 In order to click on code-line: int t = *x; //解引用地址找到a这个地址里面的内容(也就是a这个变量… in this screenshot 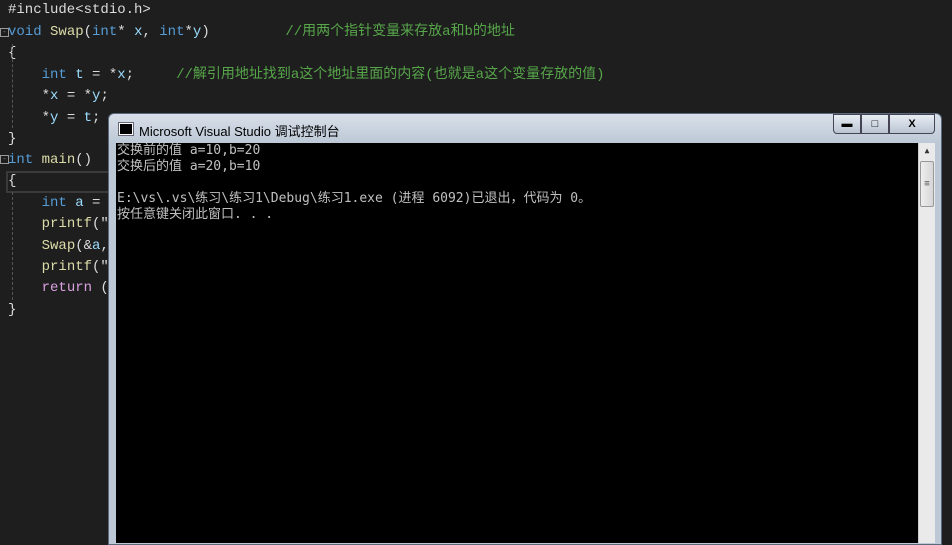, I will do `click(306, 75)`.